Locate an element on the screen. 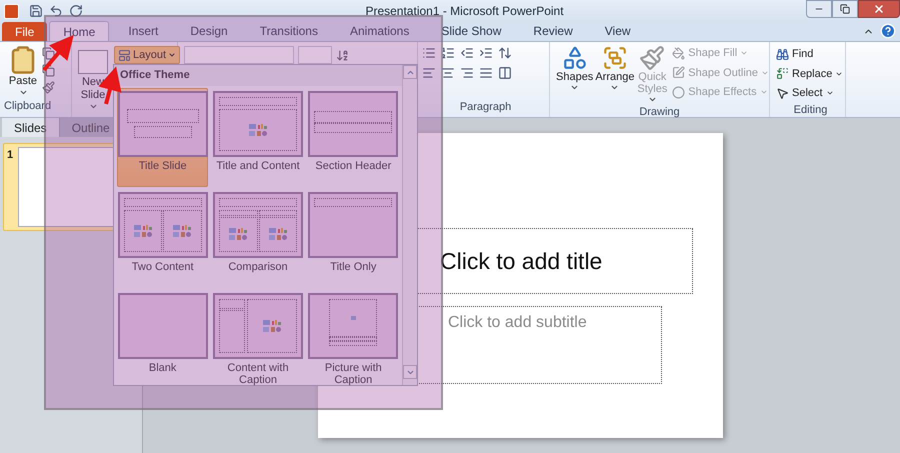 The width and height of the screenshot is (900, 453). layout-option: Section Header is located at coordinates (353, 137).